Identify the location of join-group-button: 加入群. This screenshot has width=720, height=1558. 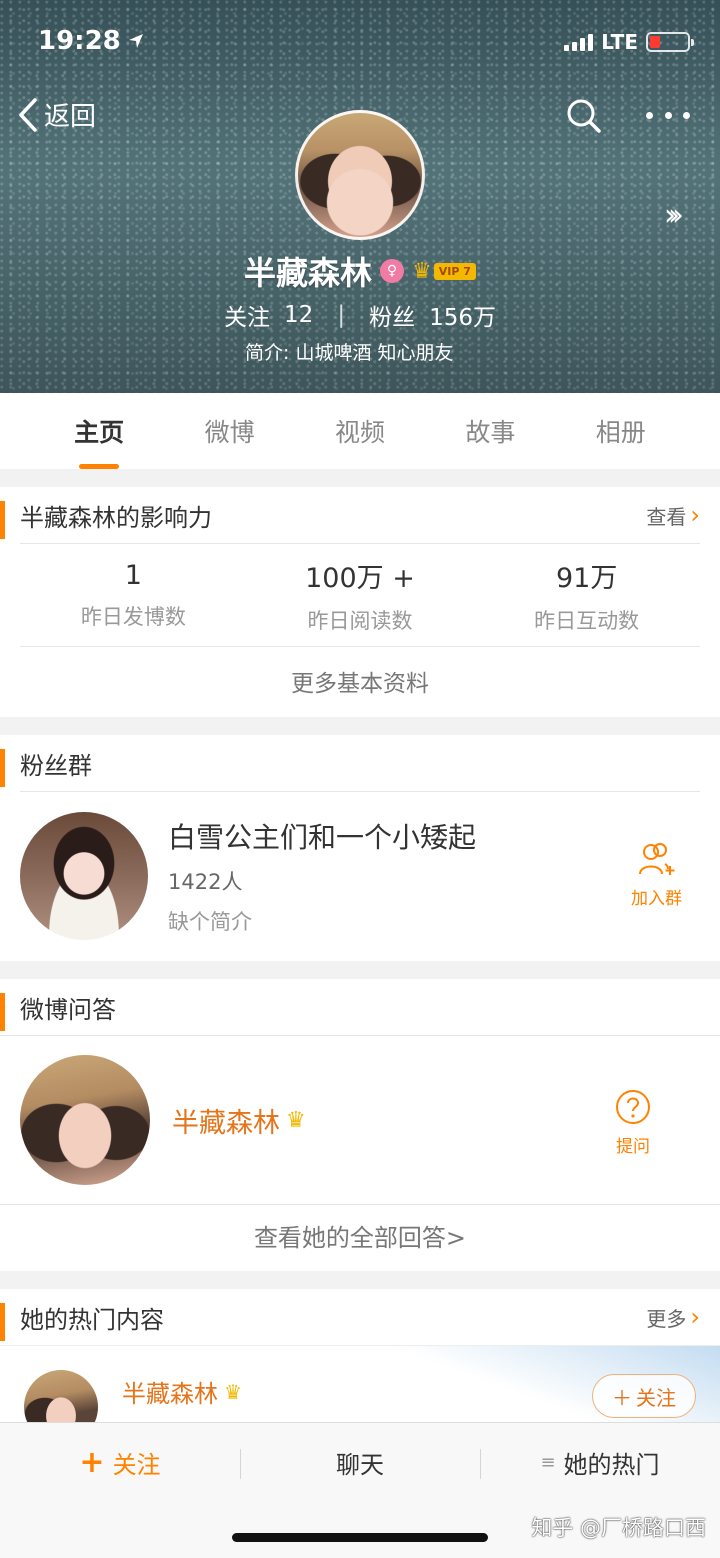
(656, 875).